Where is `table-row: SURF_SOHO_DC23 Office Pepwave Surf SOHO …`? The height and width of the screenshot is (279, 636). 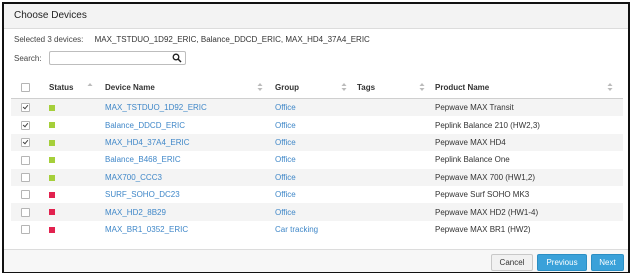
table-row: SURF_SOHO_DC23 Office Pepwave Surf SOHO … is located at coordinates (317, 194).